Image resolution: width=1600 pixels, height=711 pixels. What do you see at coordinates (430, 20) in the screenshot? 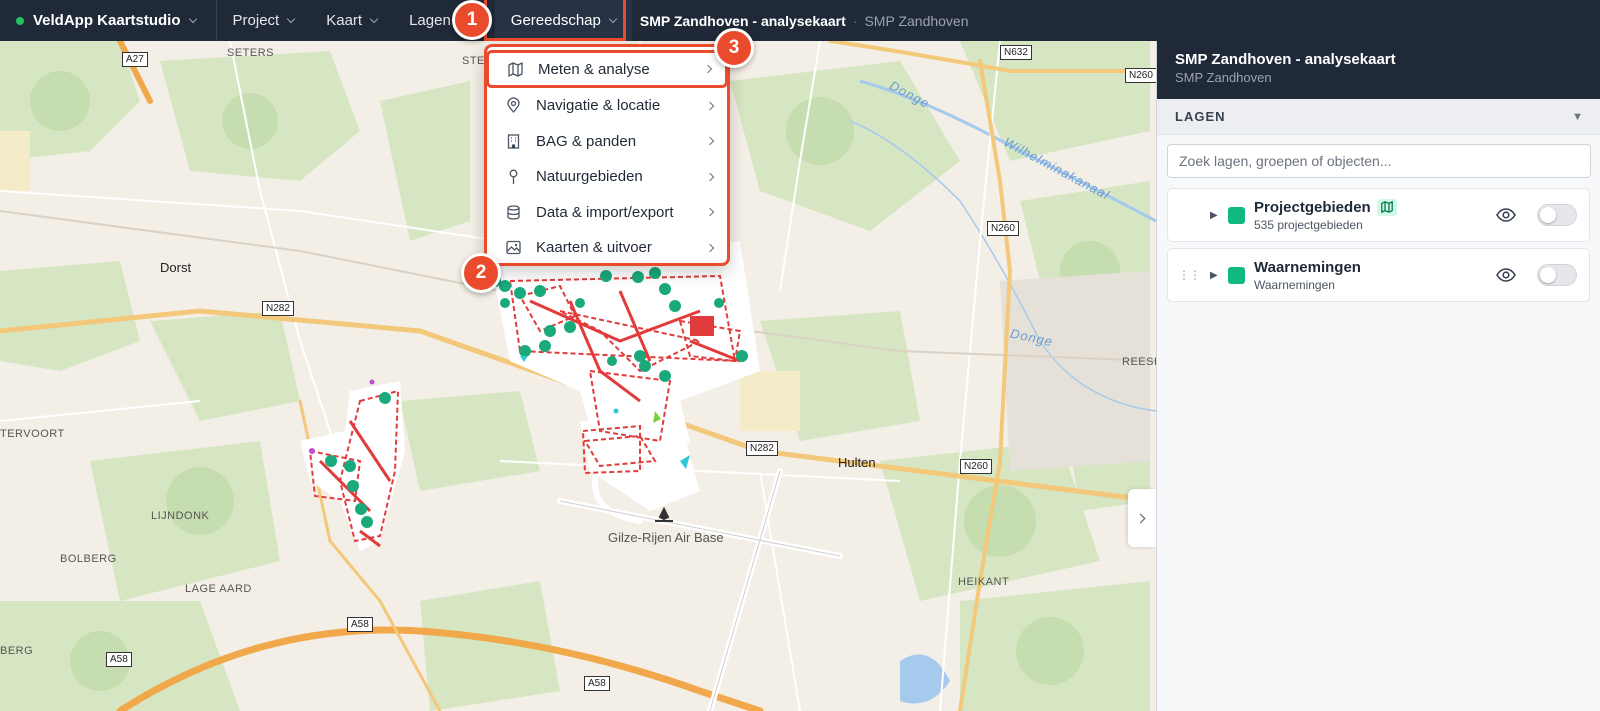
I see `menu-lagen-label: Lagen` at bounding box center [430, 20].